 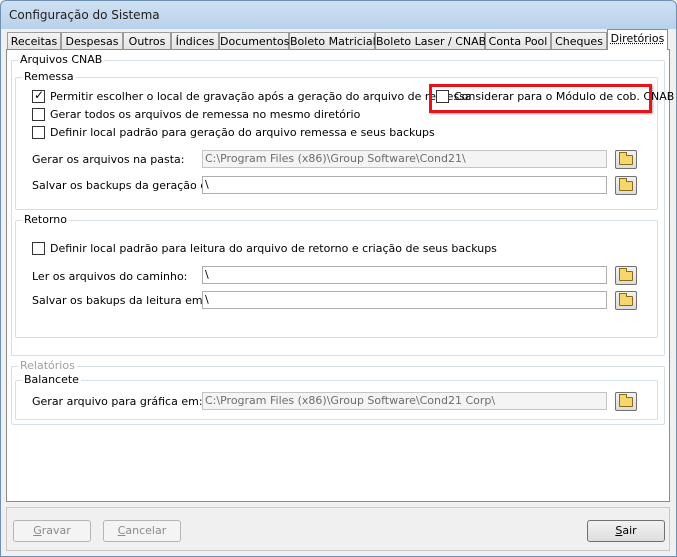 What do you see at coordinates (34, 41) in the screenshot?
I see `tab-receitas: Receitas` at bounding box center [34, 41].